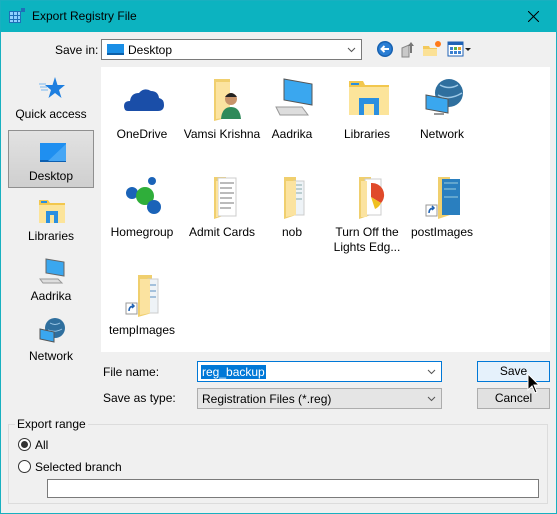 The width and height of the screenshot is (557, 514). I want to click on file-item-onedrive: OneDrive, so click(142, 112).